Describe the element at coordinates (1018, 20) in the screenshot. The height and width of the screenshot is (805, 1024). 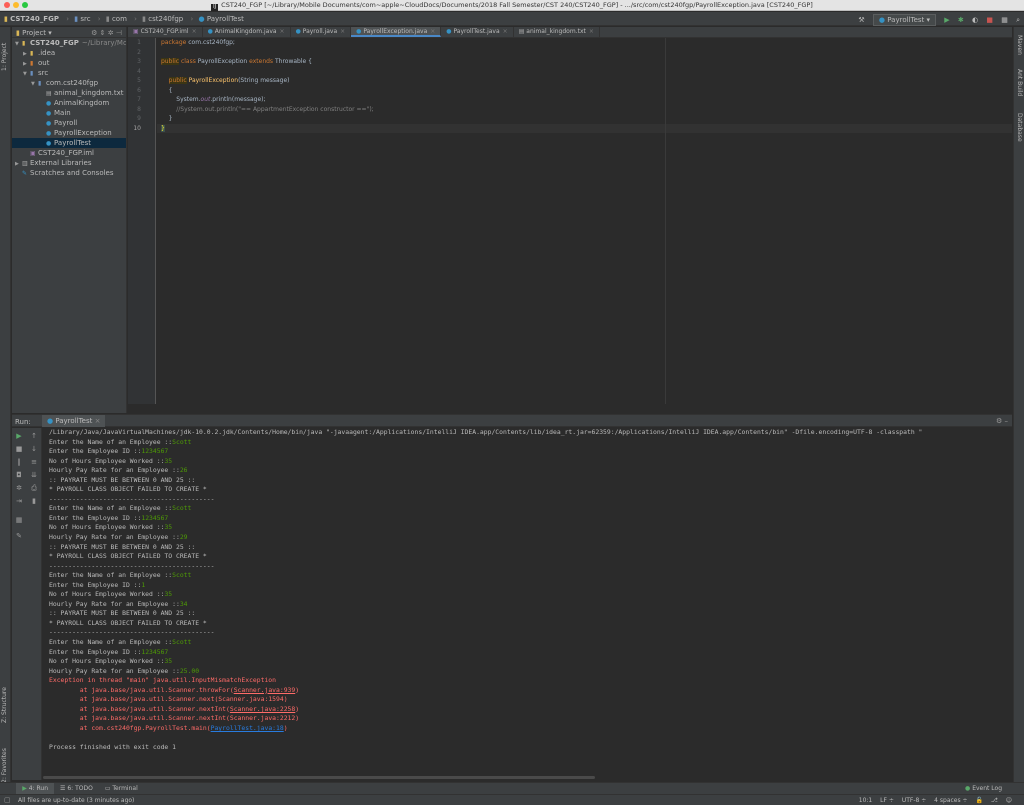
I see `search-icon: ⌕` at that location.